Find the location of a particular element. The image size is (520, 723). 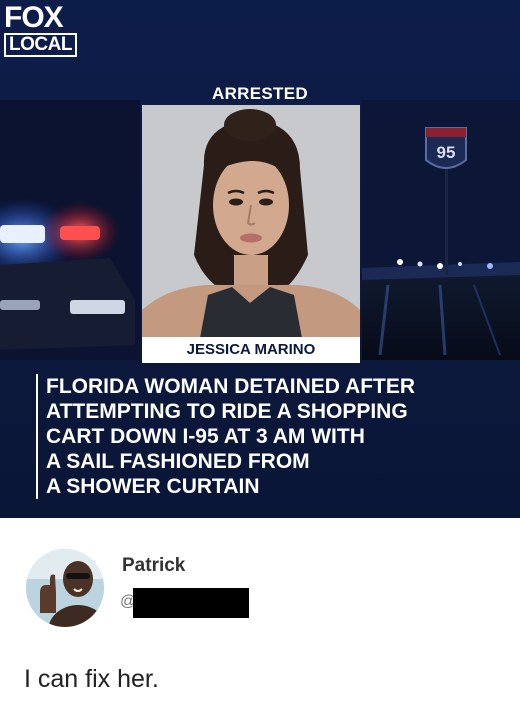

headline-line: FLORIDA WOMAN DETAINED AFTER is located at coordinates (231, 386).